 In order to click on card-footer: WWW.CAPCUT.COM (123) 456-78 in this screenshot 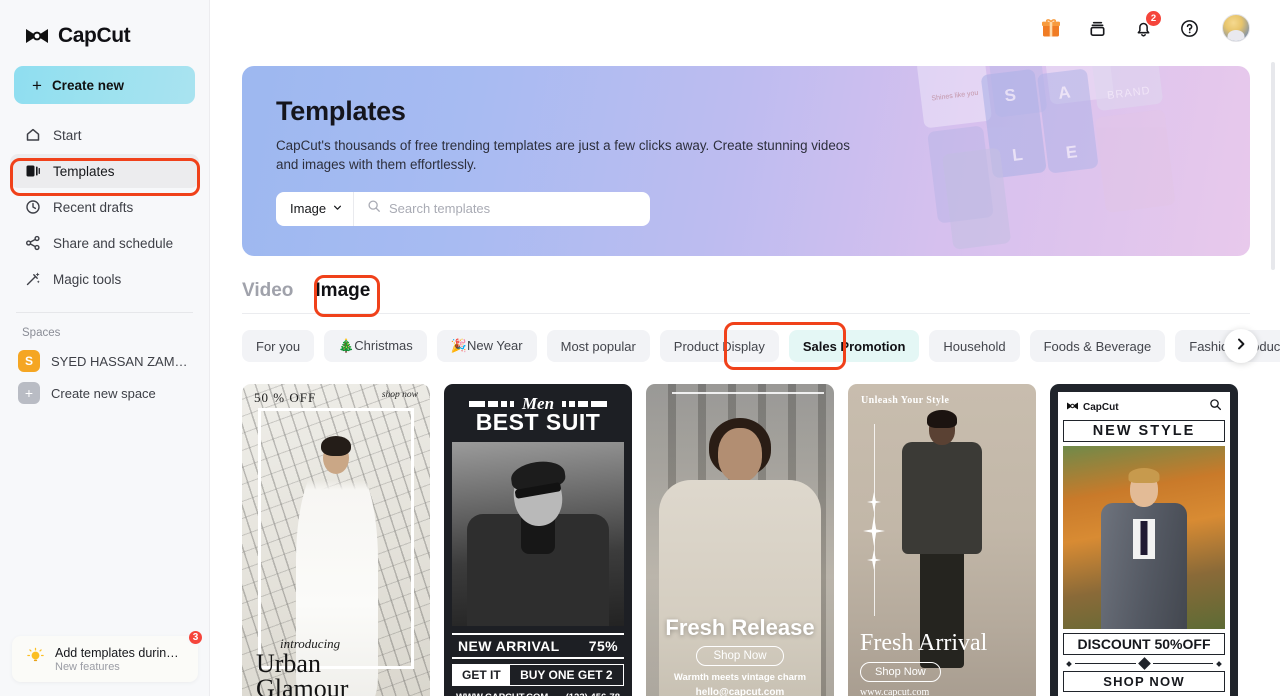, I will do `click(538, 694)`.